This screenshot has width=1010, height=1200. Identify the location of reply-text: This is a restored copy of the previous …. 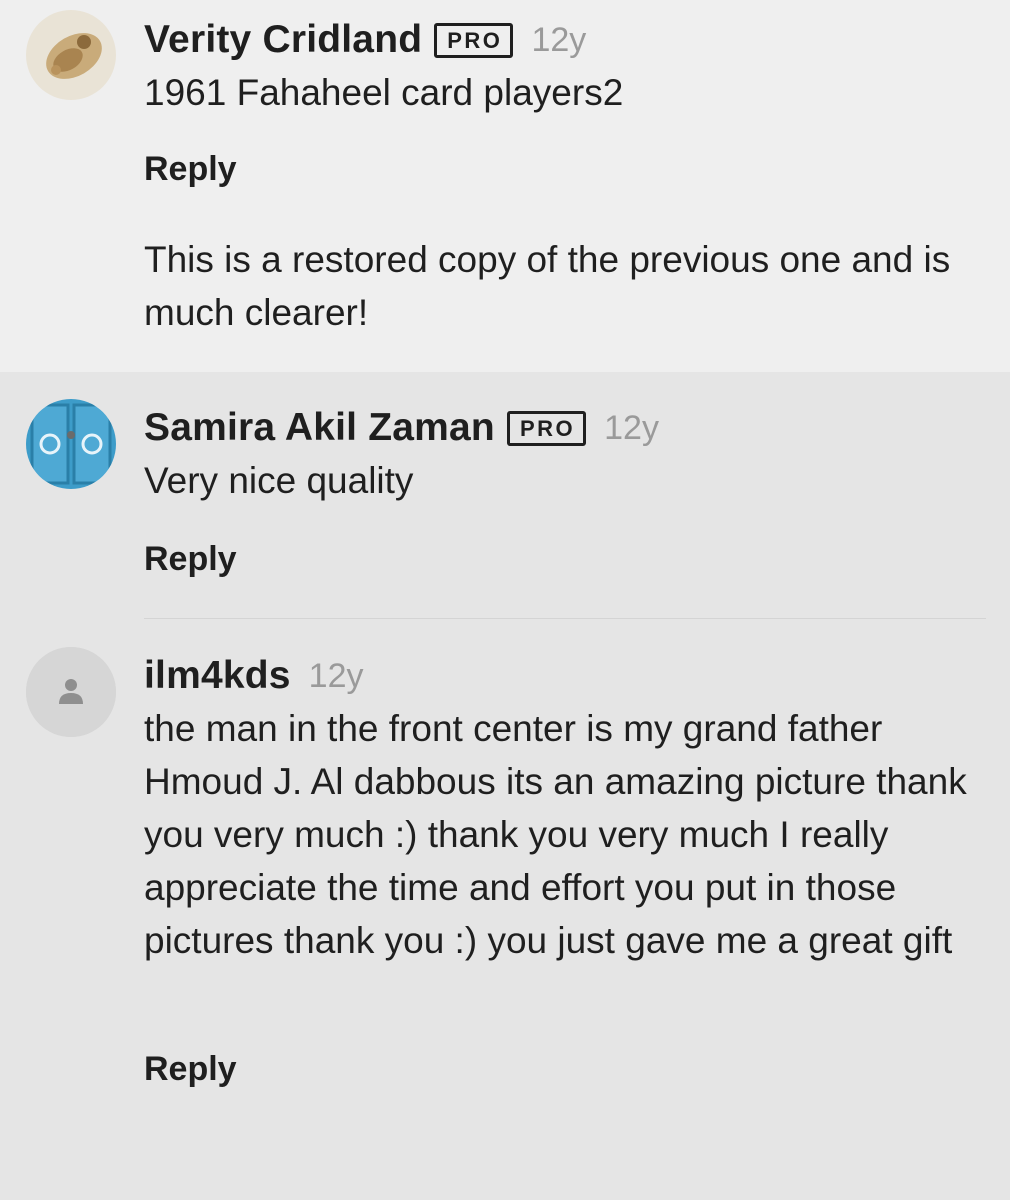
(547, 286).